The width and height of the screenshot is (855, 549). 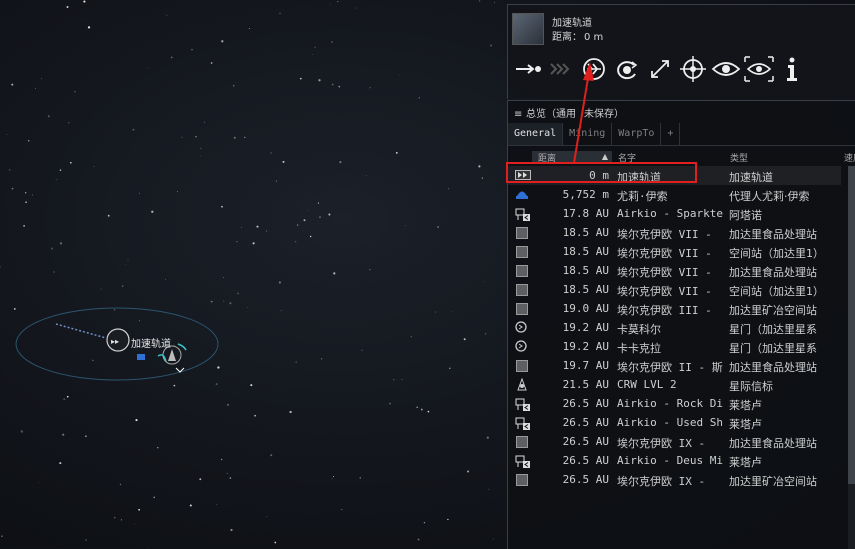 I want to click on tab-warpto: WarpTo, so click(x=637, y=134).